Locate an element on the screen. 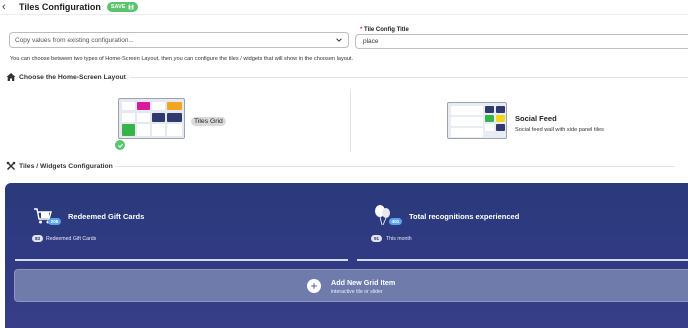 The image size is (688, 328). tiles-grid-label: Tiles Grid is located at coordinates (208, 121).